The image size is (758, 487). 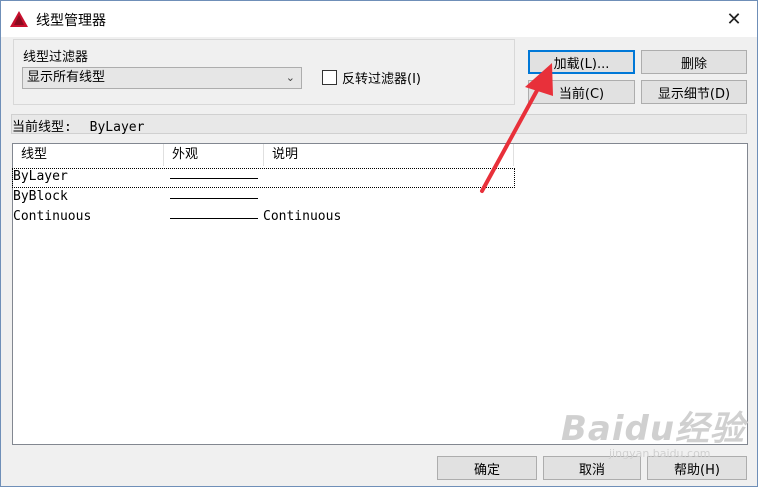 I want to click on show-details-button: 显示细节(D), so click(x=694, y=92).